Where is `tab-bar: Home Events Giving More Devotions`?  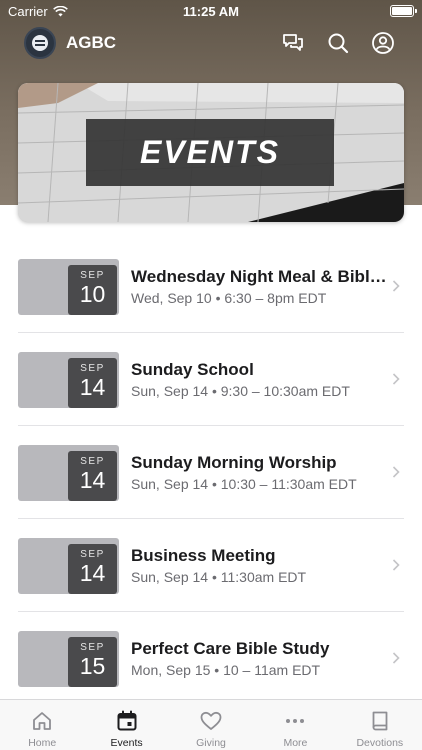
tab-bar: Home Events Giving More Devotions is located at coordinates (211, 724).